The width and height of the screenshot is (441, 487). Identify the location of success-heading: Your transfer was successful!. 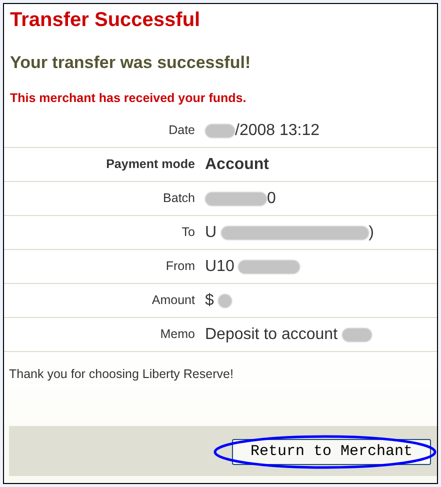
(131, 63).